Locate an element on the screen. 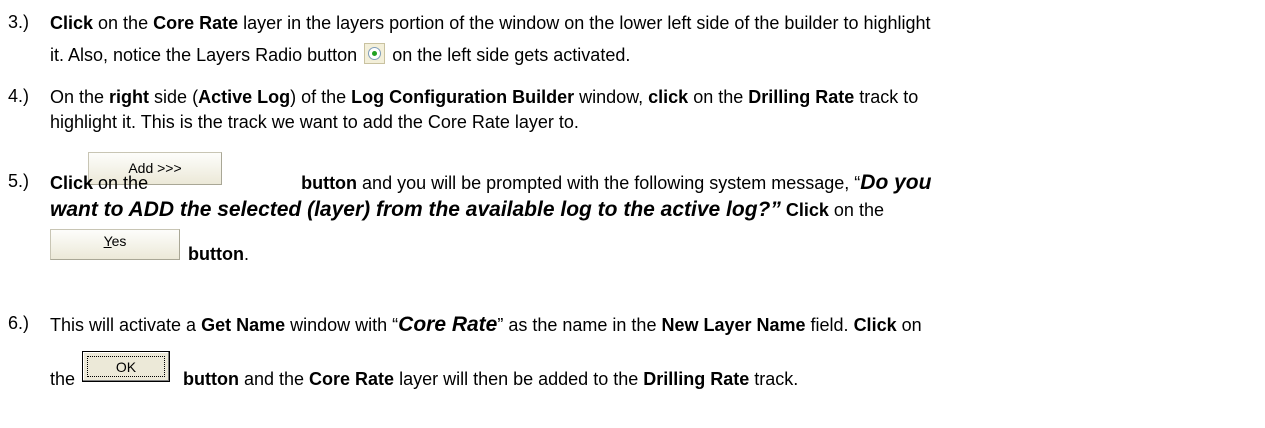 The width and height of the screenshot is (1265, 428). step-number: 3.) is located at coordinates (19, 22).